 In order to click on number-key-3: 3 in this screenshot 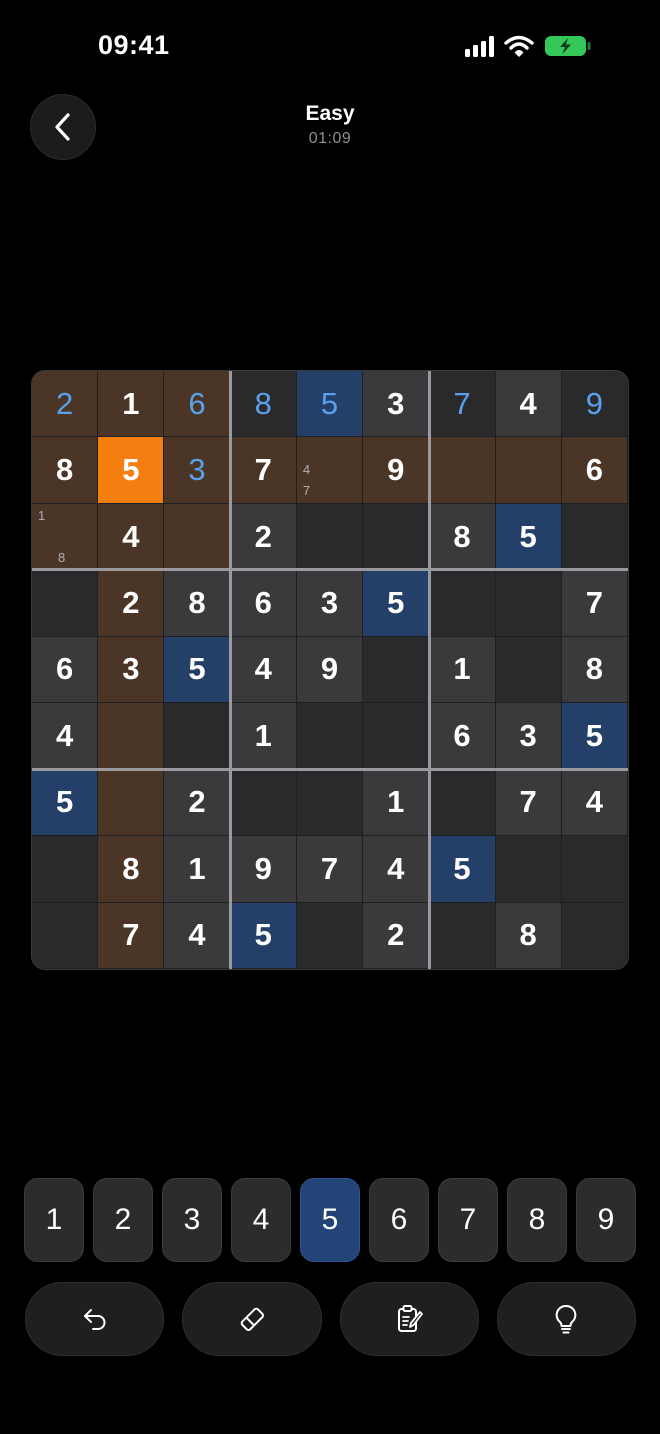, I will do `click(192, 1220)`.